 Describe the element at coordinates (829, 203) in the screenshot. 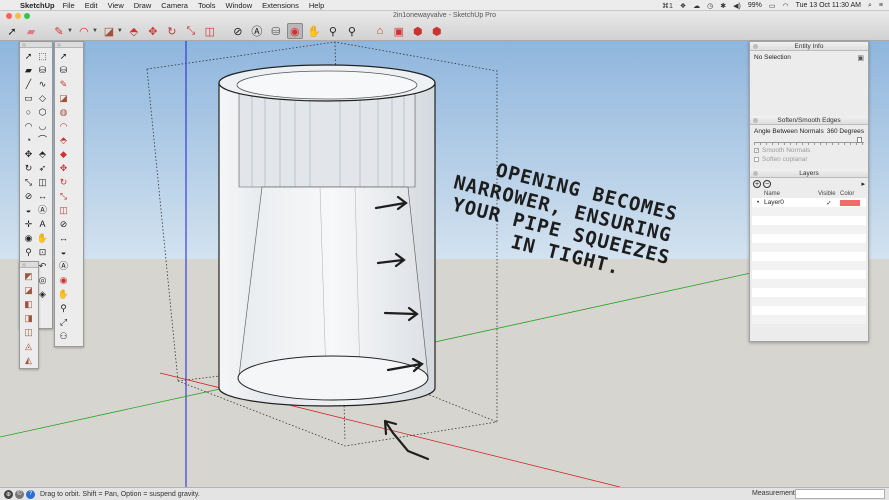

I see `layer-visible-checkbox: ✓` at that location.